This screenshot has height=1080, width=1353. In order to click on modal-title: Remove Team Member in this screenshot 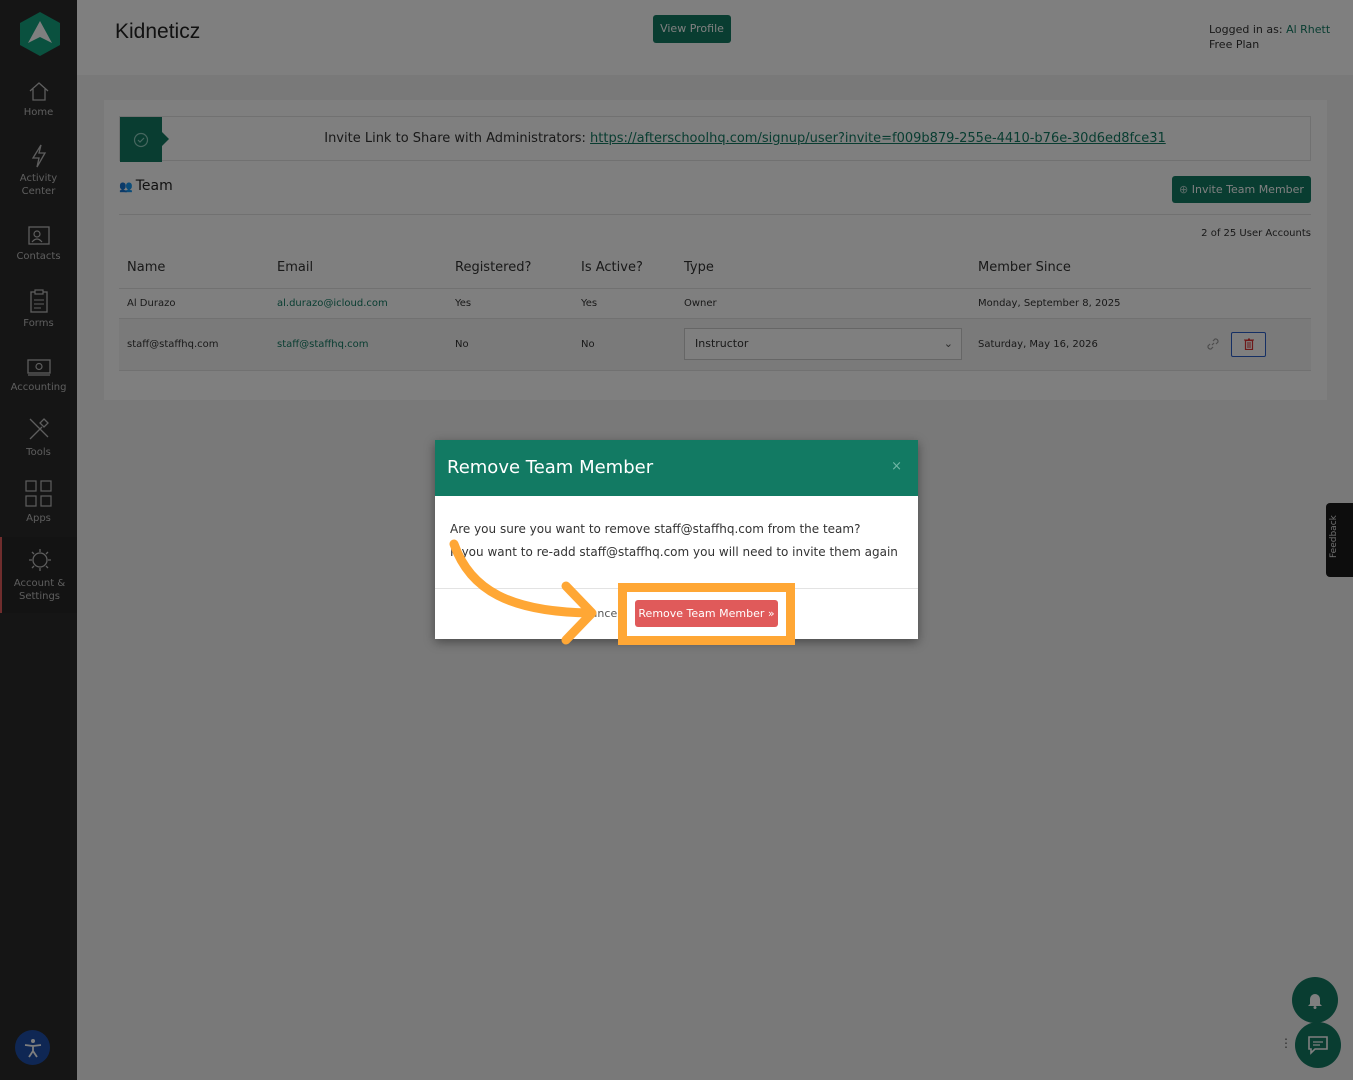, I will do `click(550, 467)`.